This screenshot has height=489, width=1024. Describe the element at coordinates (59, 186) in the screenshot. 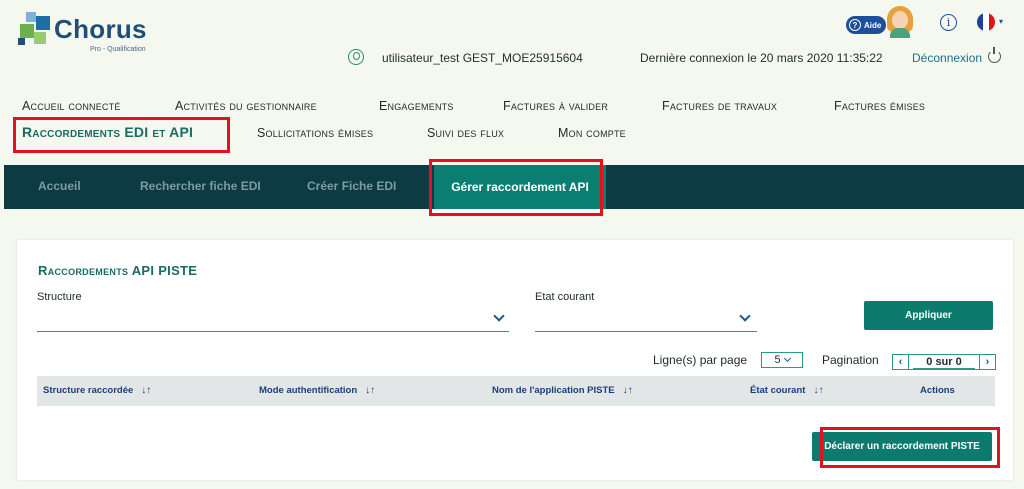

I see `subnav-accueil: Accueil` at that location.